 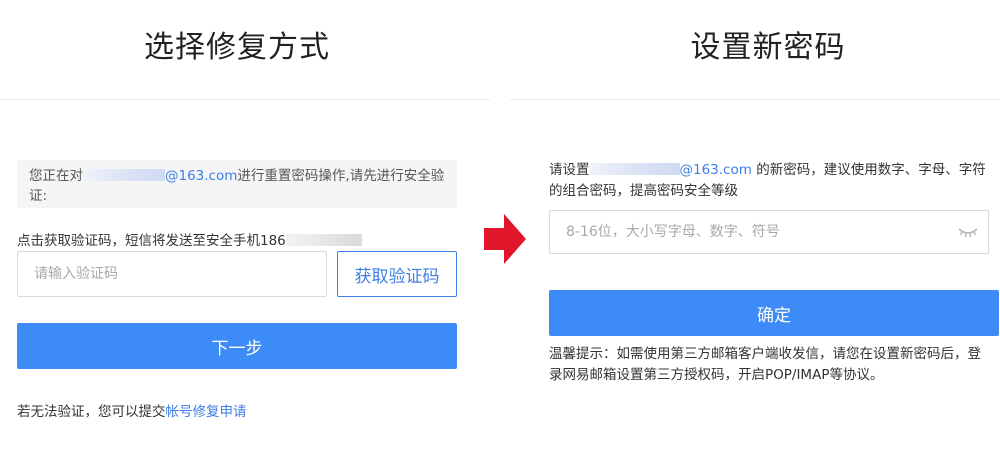 I want to click on next-step-button: 下一步, so click(x=237, y=346).